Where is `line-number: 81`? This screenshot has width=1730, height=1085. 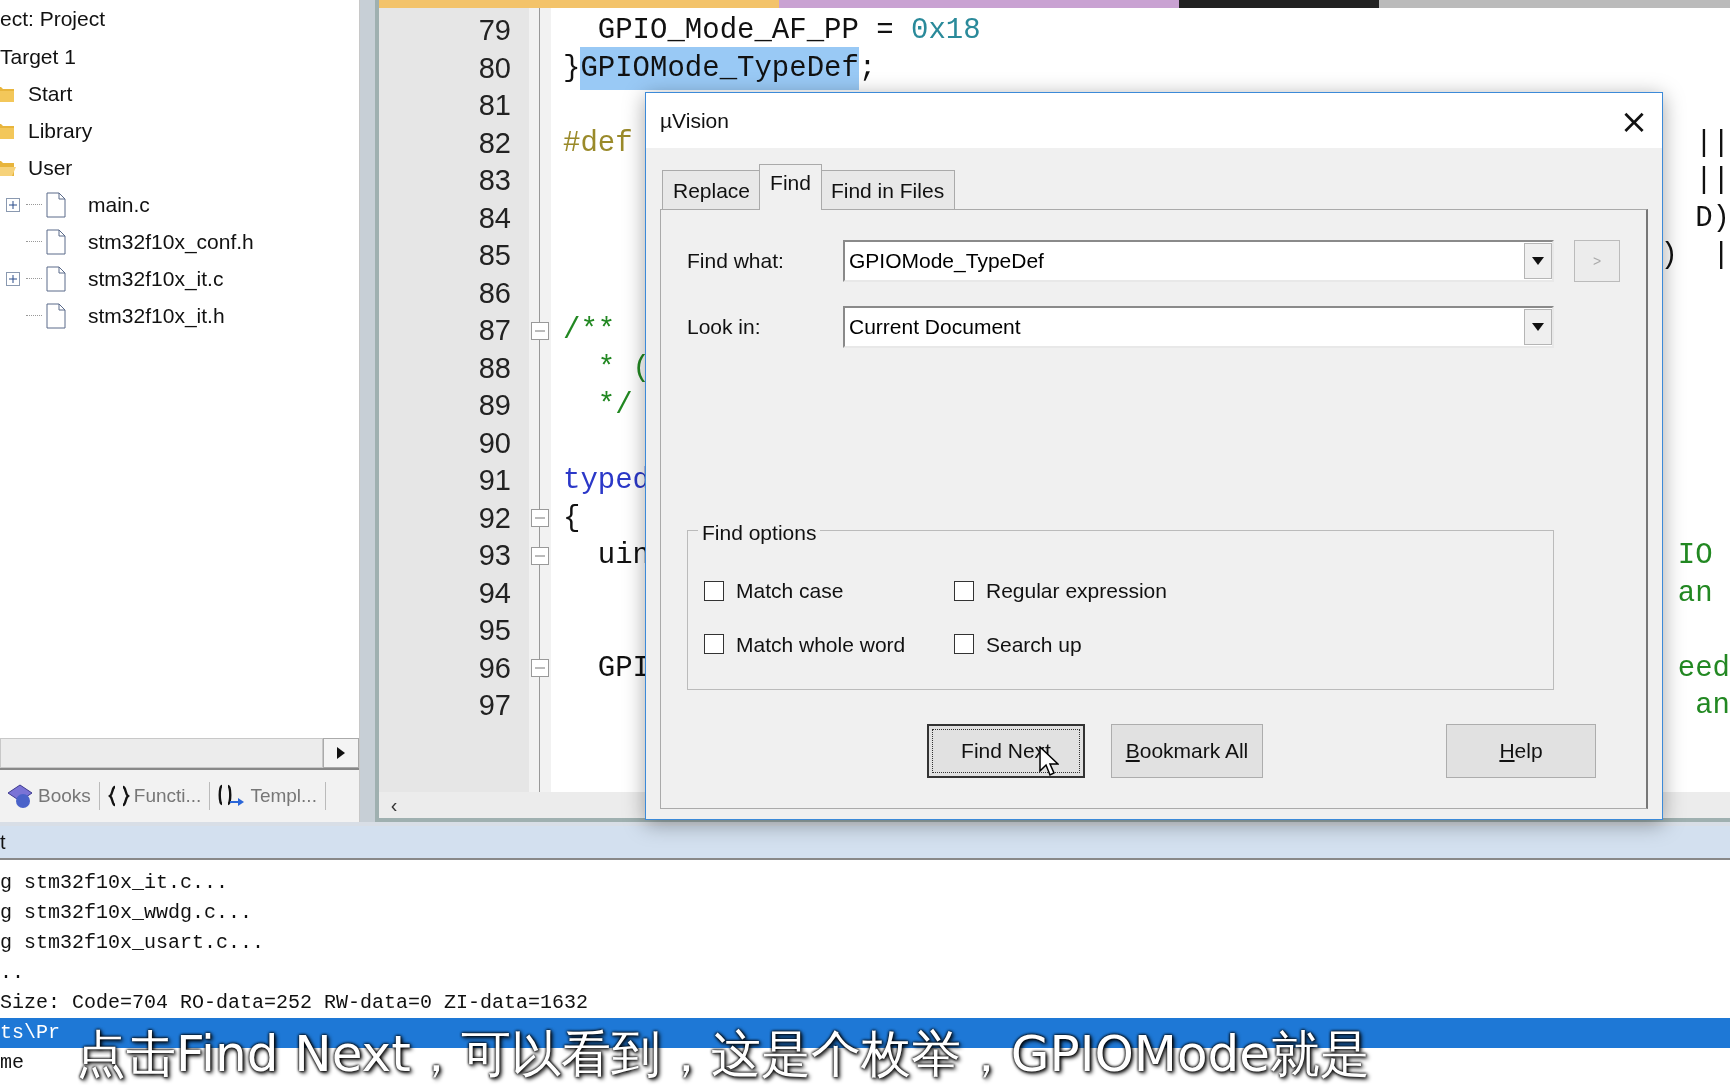
line-number: 81 is located at coordinates (494, 105).